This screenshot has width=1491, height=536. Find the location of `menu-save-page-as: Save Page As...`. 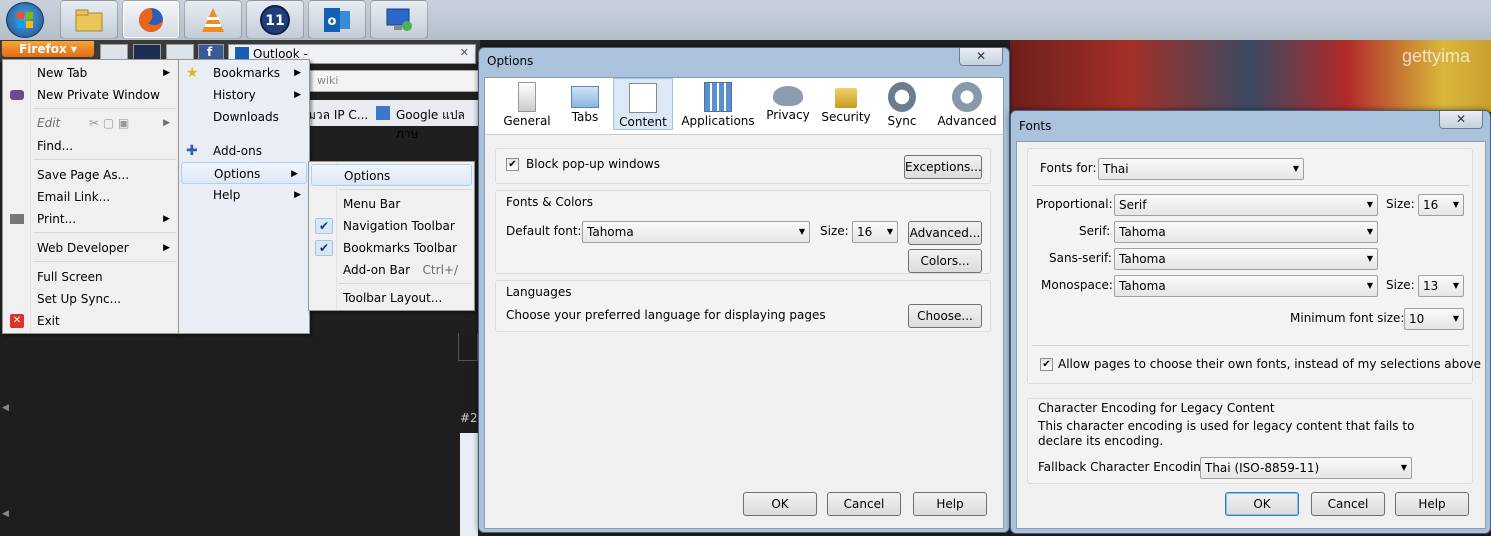

menu-save-page-as: Save Page As... is located at coordinates (90, 175).